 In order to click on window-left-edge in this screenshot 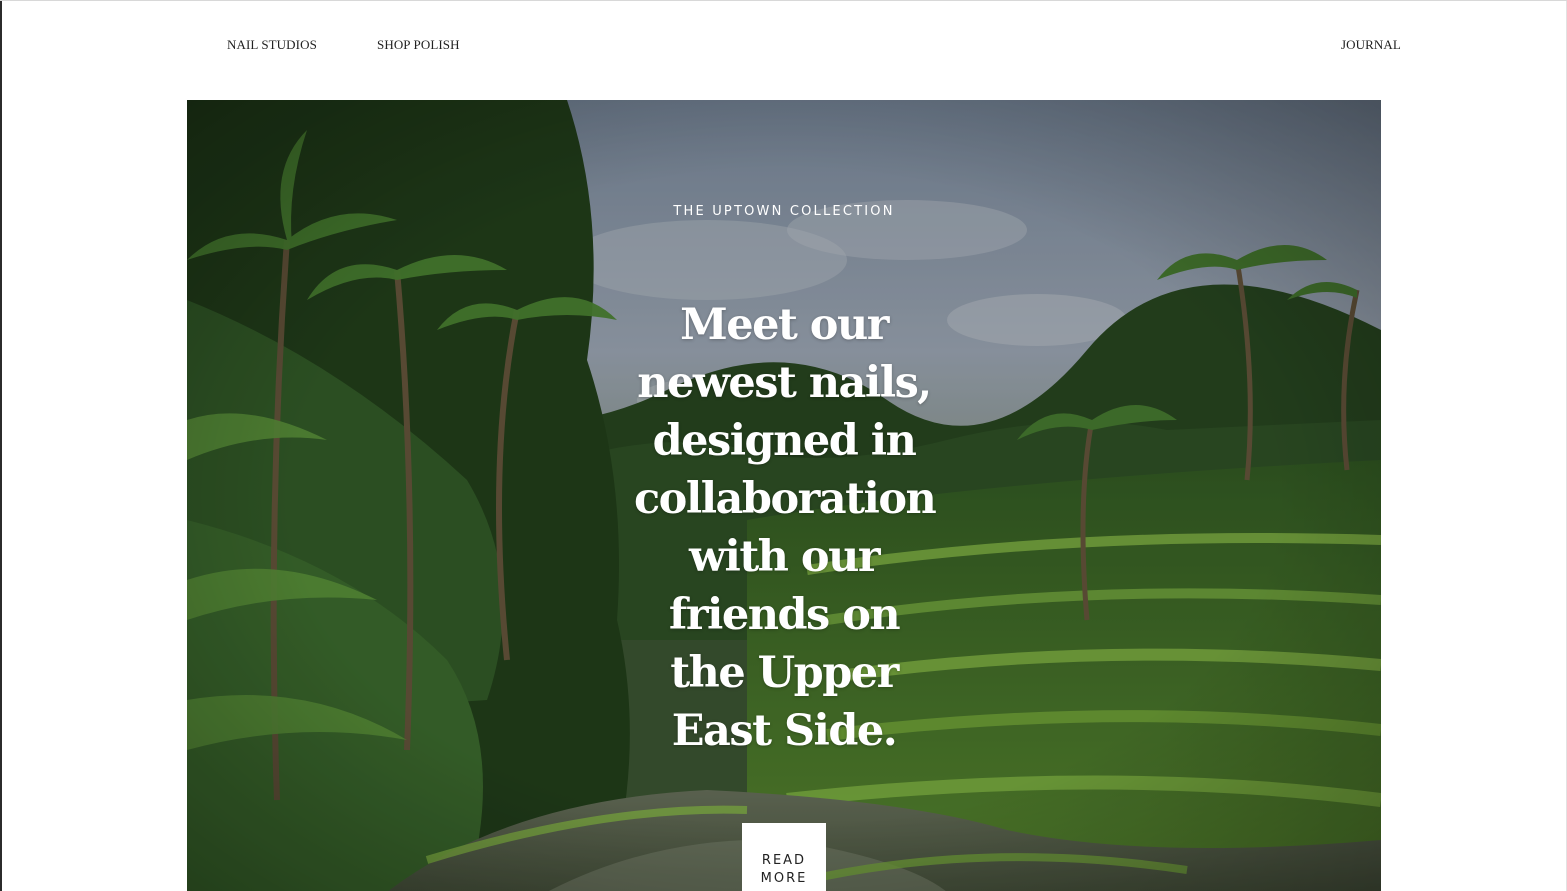, I will do `click(1, 446)`.